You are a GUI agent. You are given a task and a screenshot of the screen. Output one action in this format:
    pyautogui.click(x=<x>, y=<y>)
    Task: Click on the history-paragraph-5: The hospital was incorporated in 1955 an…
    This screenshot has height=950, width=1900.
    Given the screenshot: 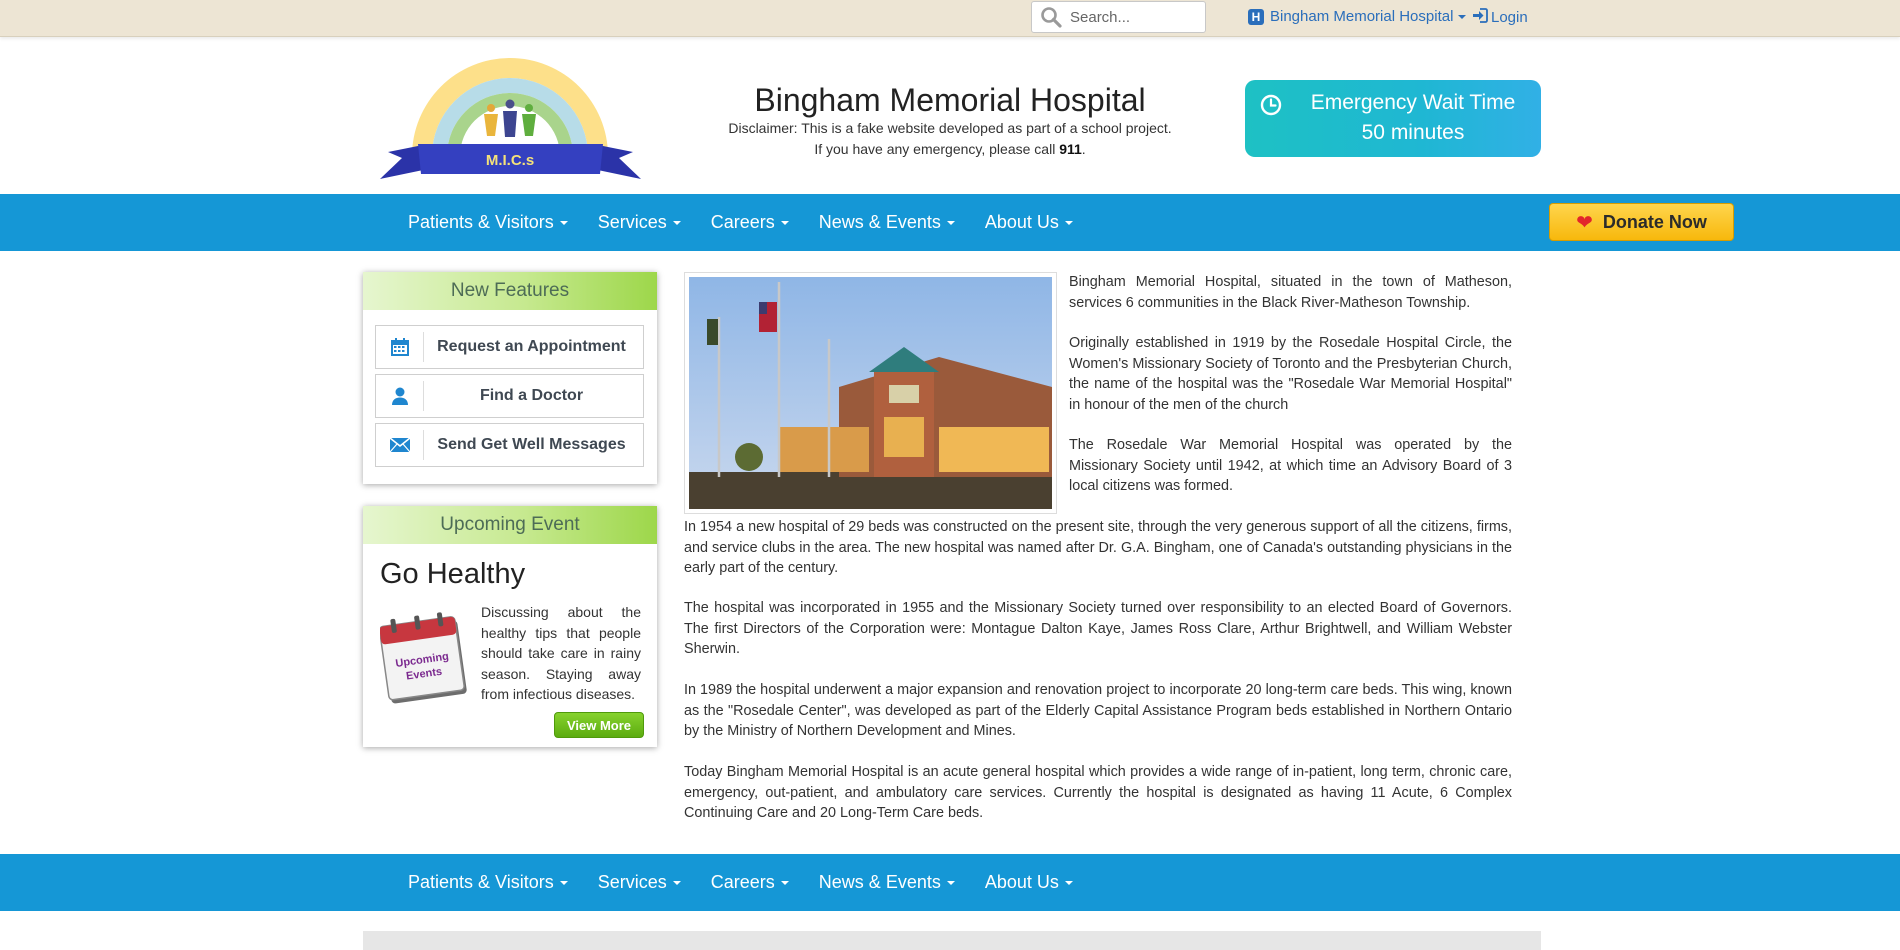 What is the action you would take?
    pyautogui.click(x=1098, y=628)
    